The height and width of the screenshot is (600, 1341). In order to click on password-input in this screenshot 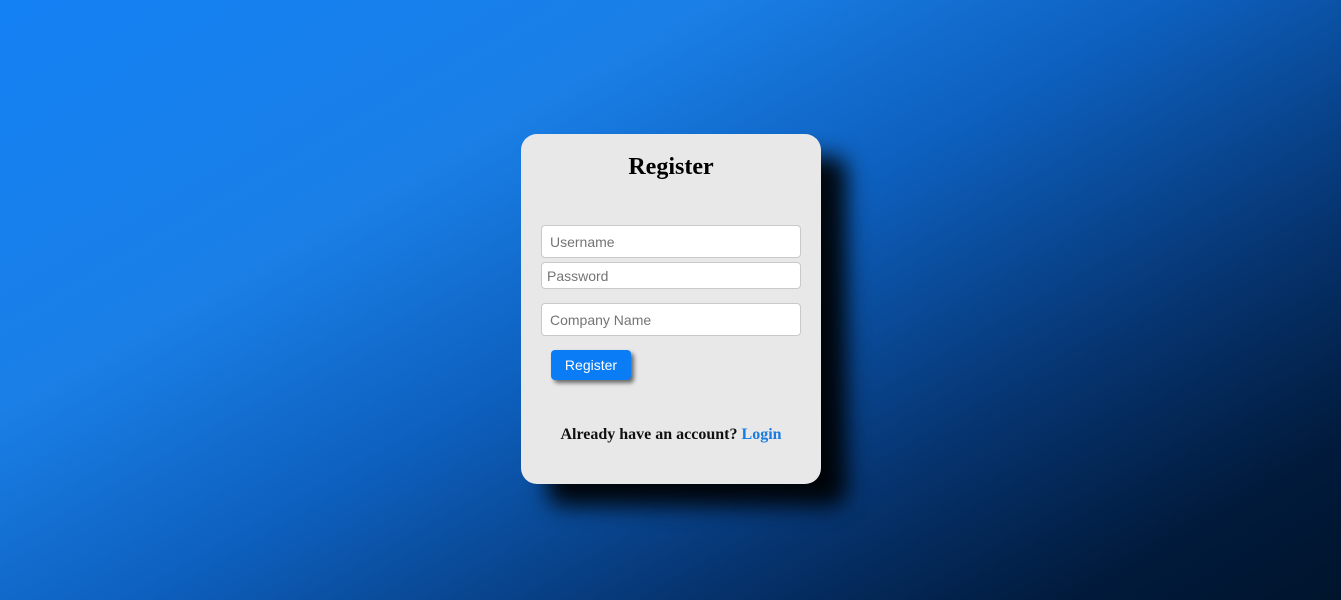, I will do `click(671, 275)`.